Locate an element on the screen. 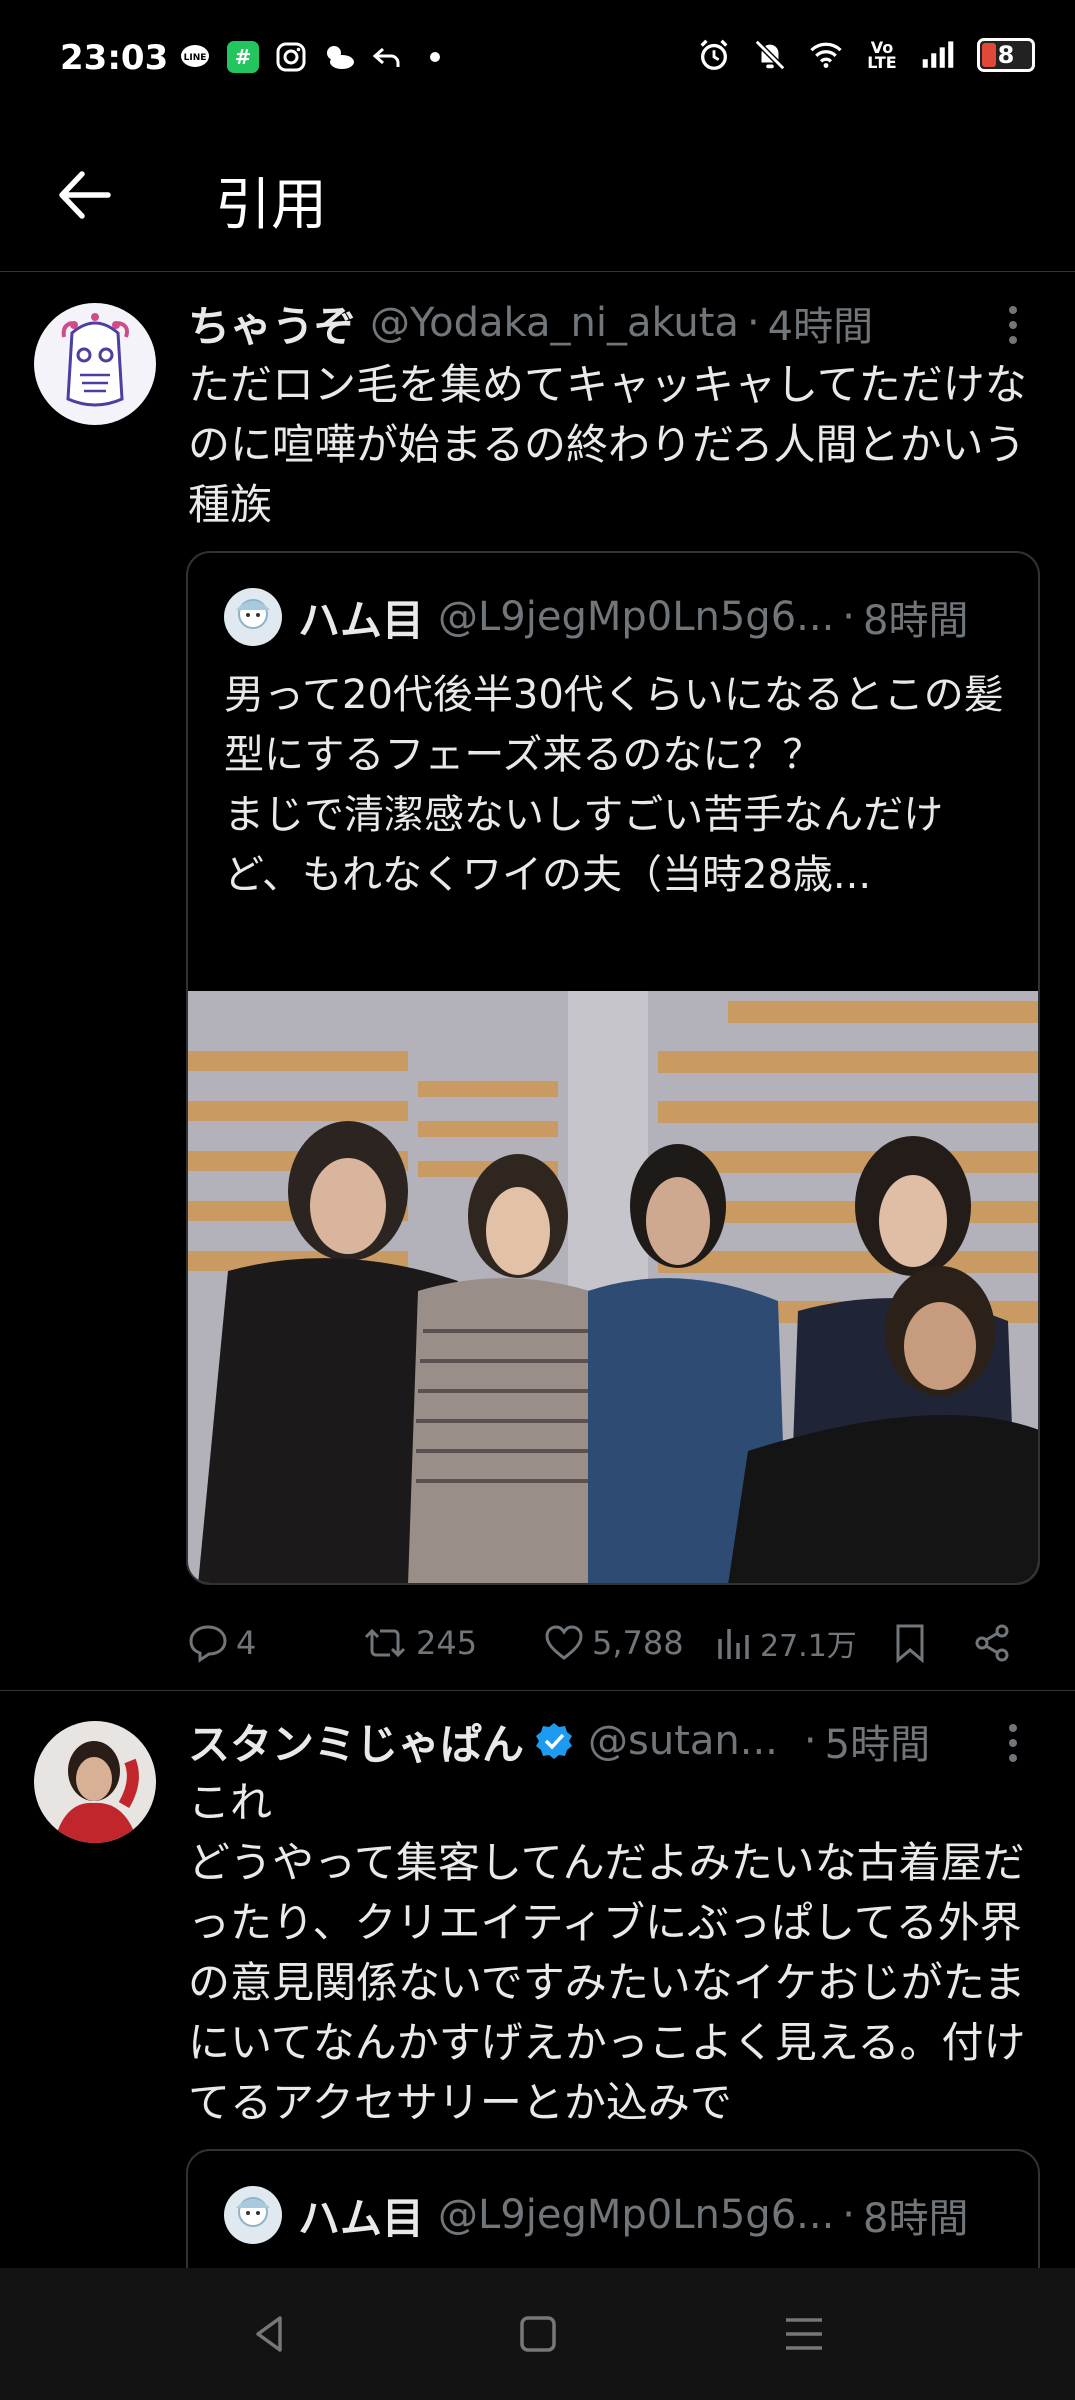 The height and width of the screenshot is (2400, 1075). retweet-button: 245 is located at coordinates (418, 1643).